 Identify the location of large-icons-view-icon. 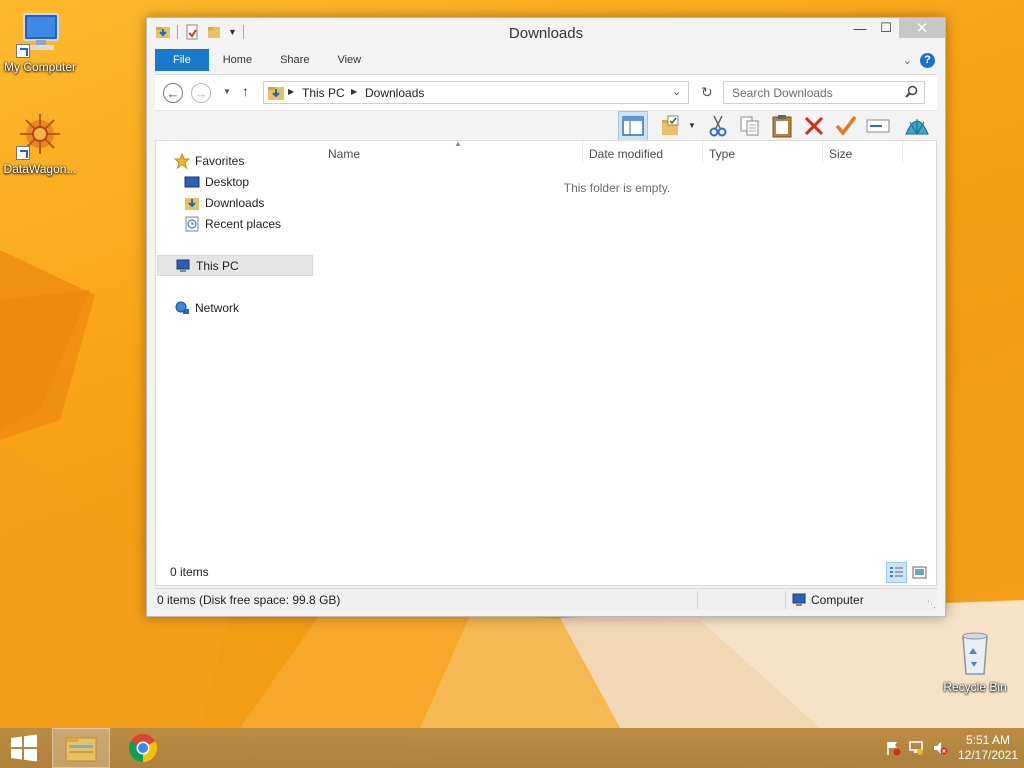
(919, 572).